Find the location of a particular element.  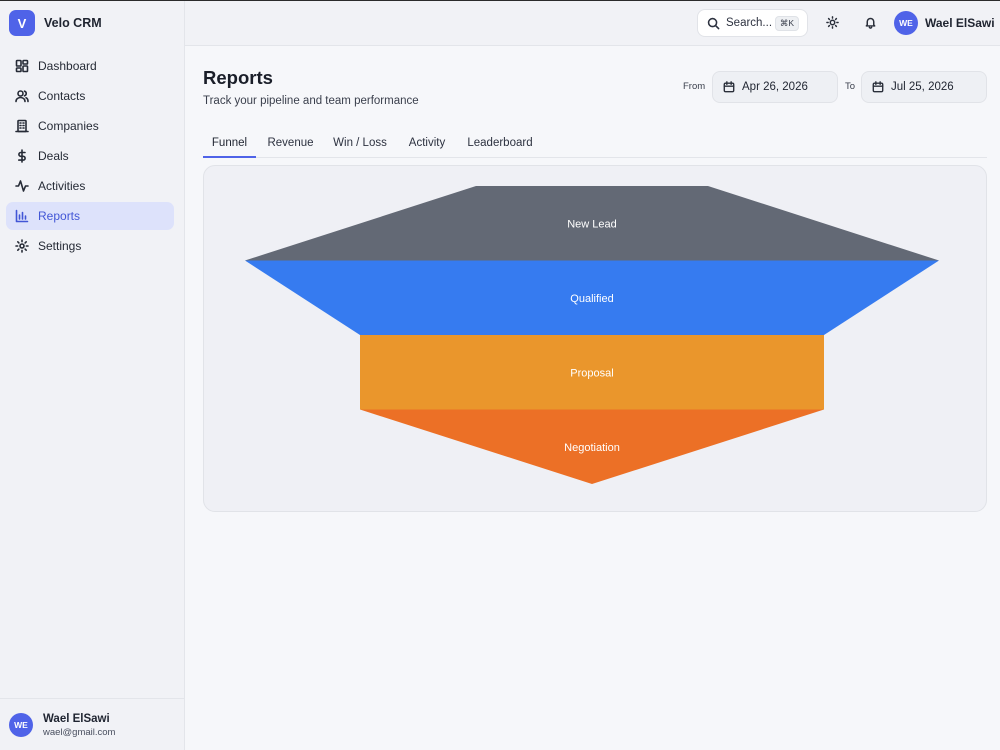

to-date-value: Jul 25, 2026 is located at coordinates (922, 87).